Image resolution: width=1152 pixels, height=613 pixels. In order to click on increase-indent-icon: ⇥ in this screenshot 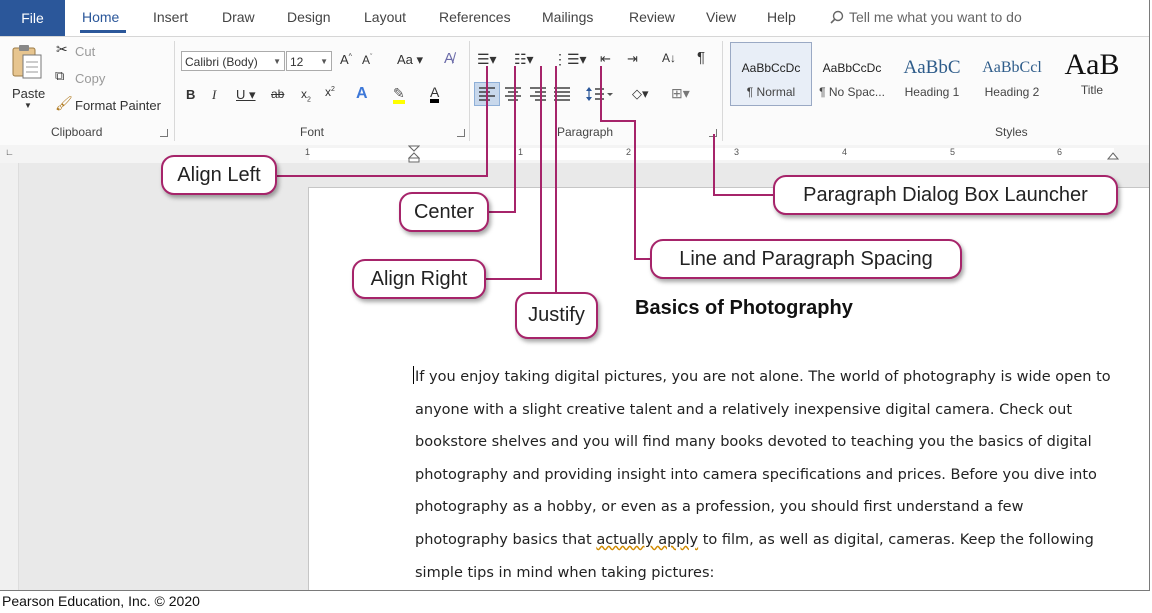, I will do `click(632, 59)`.